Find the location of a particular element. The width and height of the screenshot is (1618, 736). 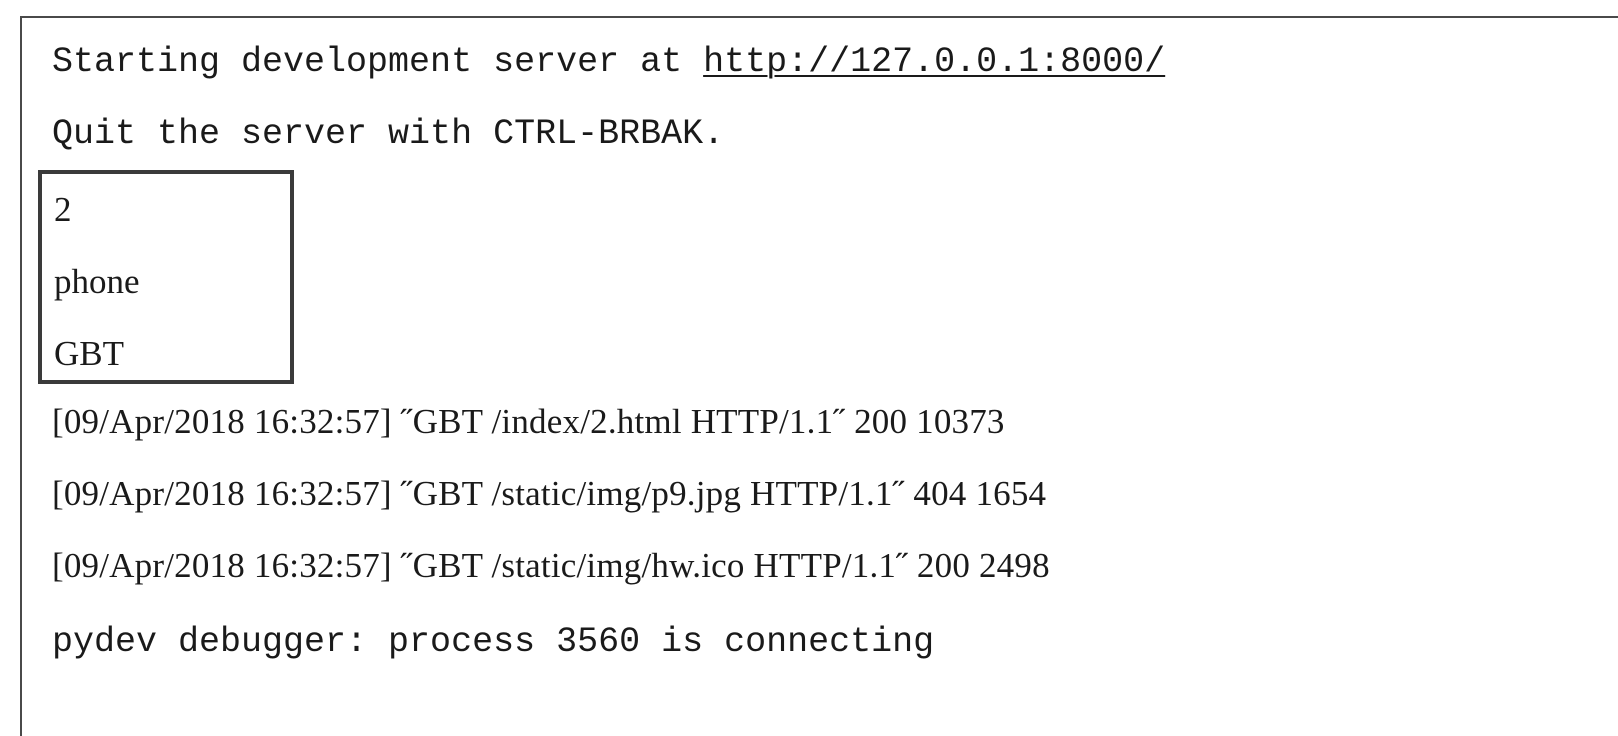

highlighted-output-line: 2 is located at coordinates (63, 209).